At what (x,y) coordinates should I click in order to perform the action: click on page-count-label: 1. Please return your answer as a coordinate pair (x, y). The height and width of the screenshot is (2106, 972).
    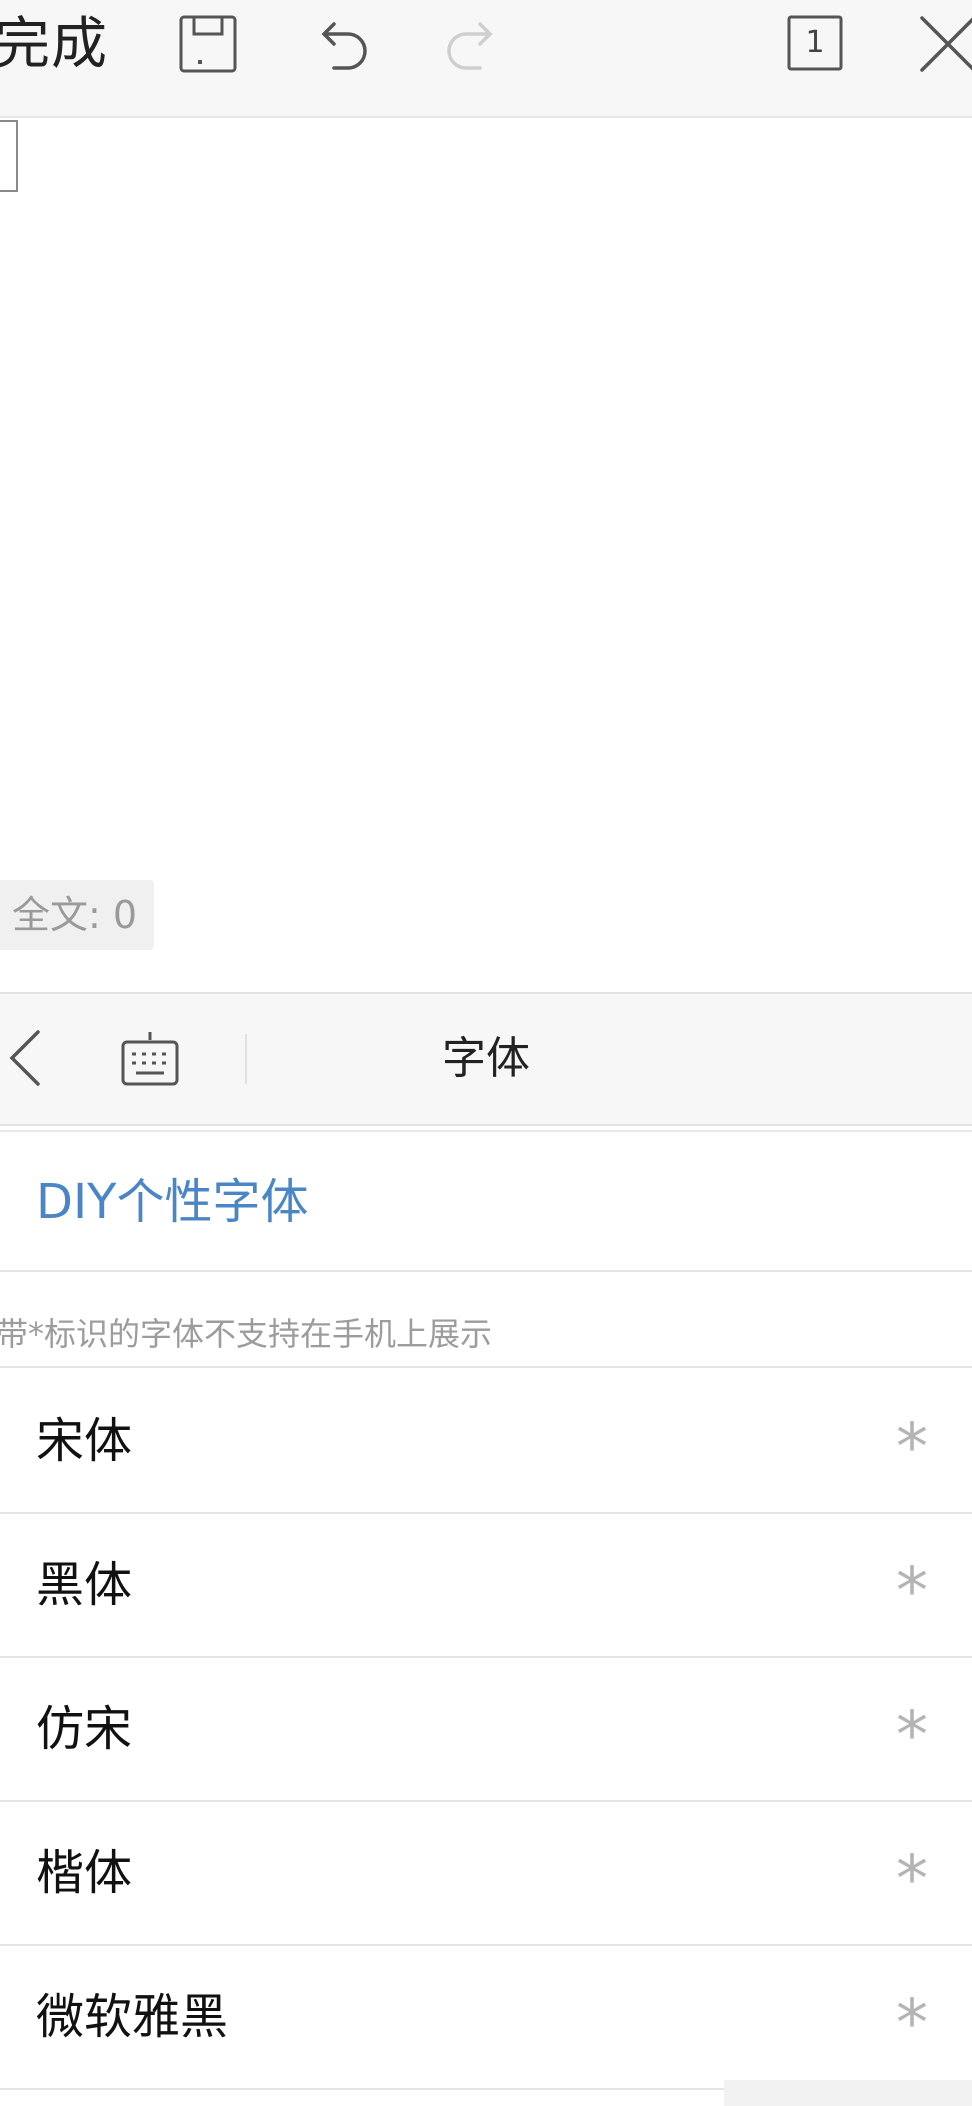
    Looking at the image, I should click on (815, 42).